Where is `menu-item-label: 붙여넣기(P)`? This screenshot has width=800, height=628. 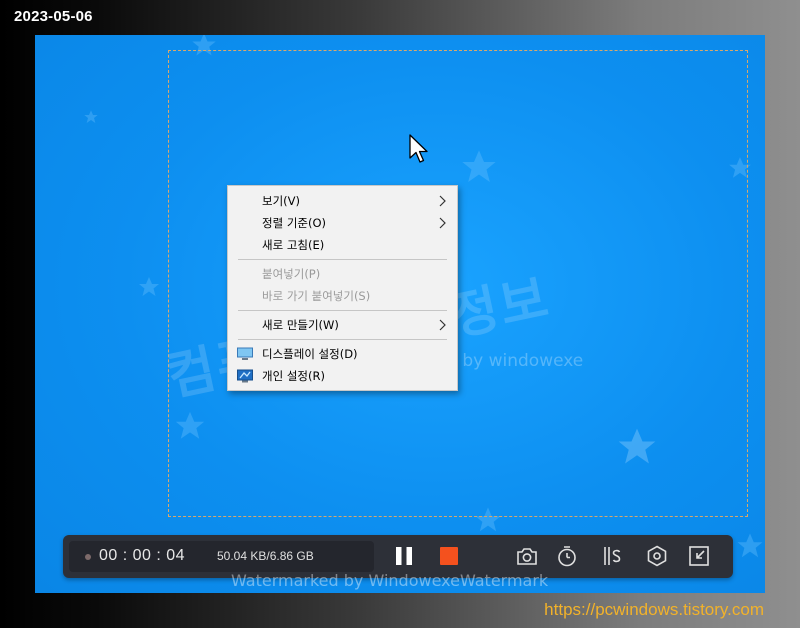 menu-item-label: 붙여넣기(P) is located at coordinates (291, 274).